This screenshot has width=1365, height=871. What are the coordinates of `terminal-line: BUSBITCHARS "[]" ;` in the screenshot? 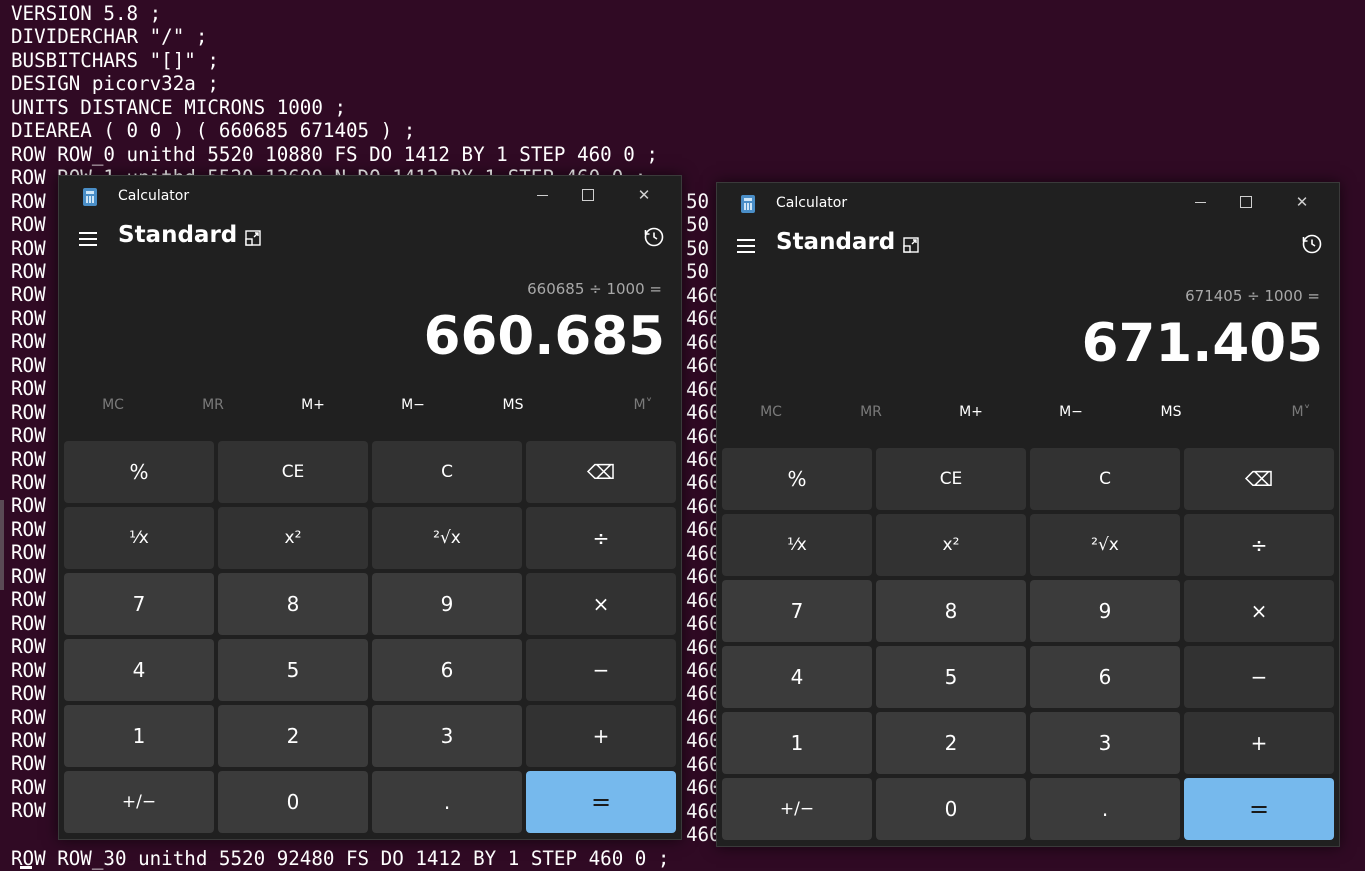 It's located at (115, 60).